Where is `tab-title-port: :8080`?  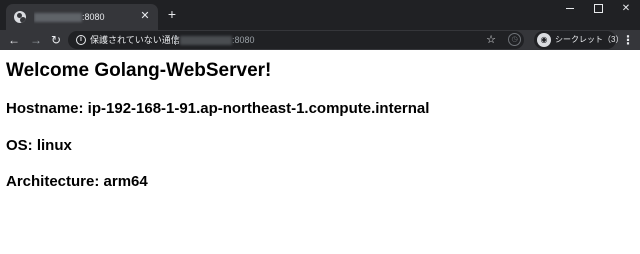 tab-title-port: :8080 is located at coordinates (93, 17).